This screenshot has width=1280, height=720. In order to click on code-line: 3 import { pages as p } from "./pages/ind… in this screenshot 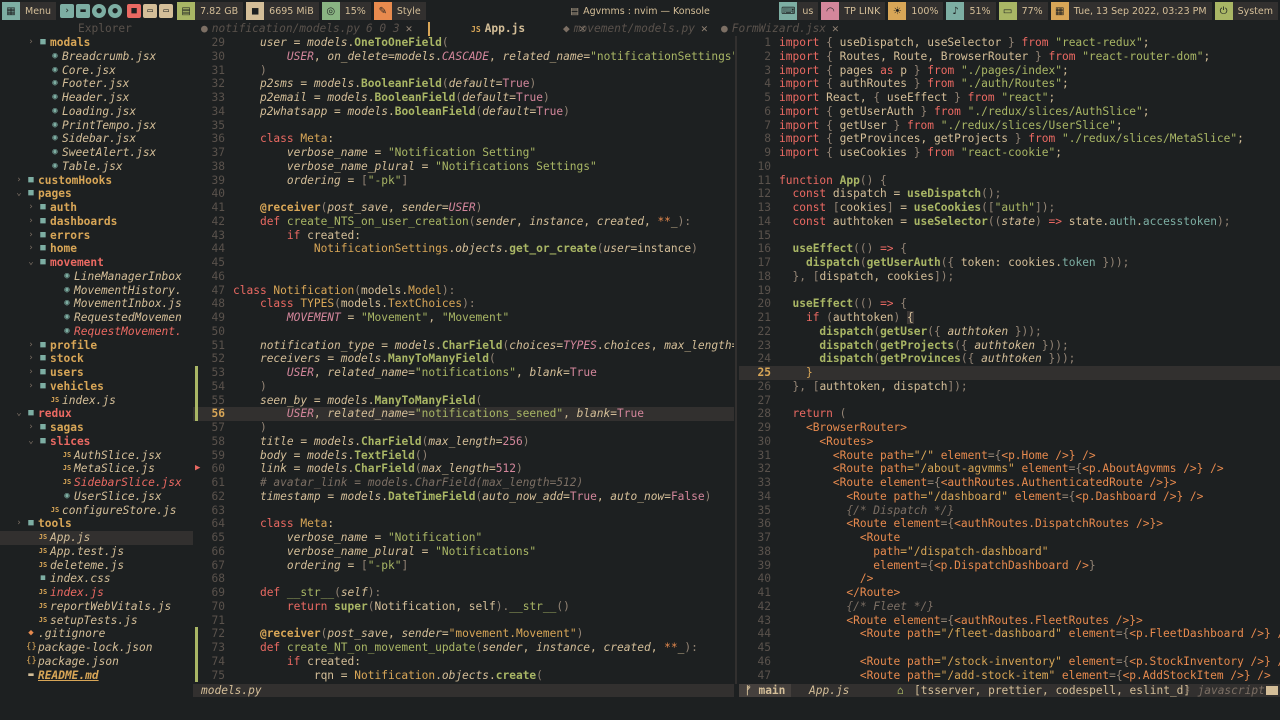, I will do `click(1009, 71)`.